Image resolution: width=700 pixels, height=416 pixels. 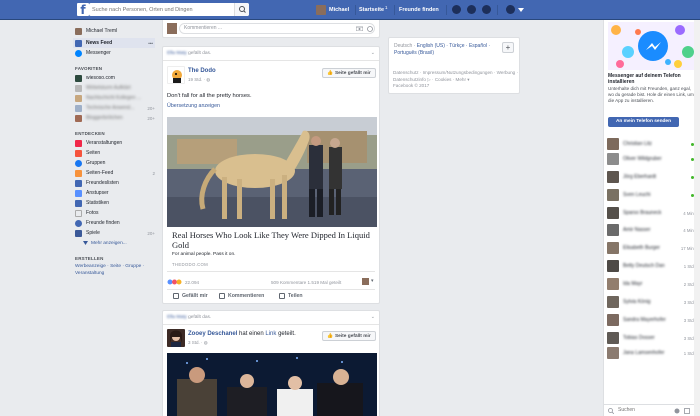 I want to click on reactions-count: 22.094, so click(x=183, y=282).